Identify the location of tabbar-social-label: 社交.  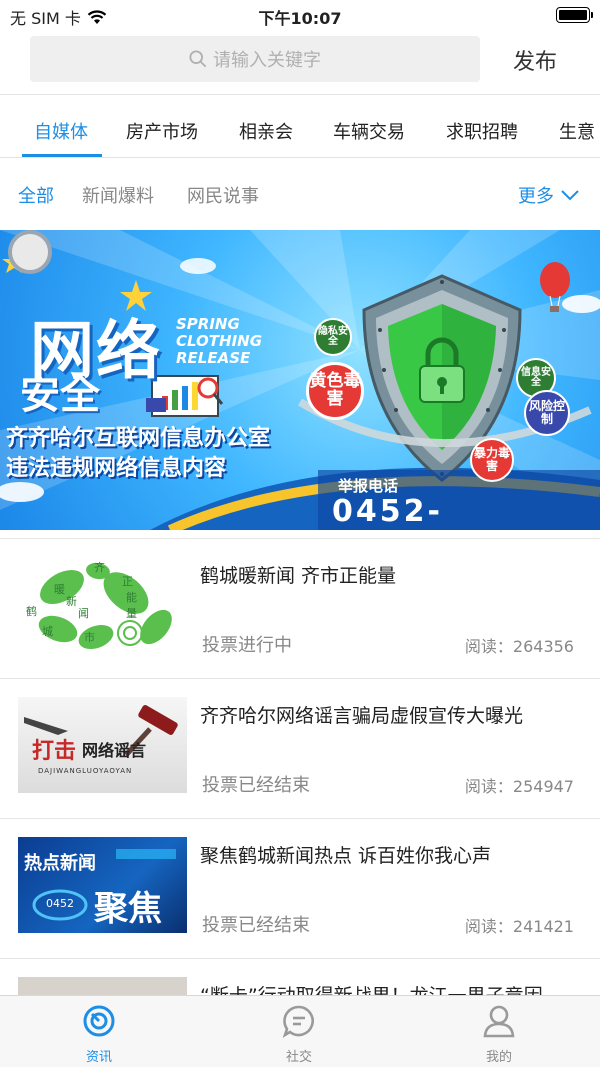
(298, 1057).